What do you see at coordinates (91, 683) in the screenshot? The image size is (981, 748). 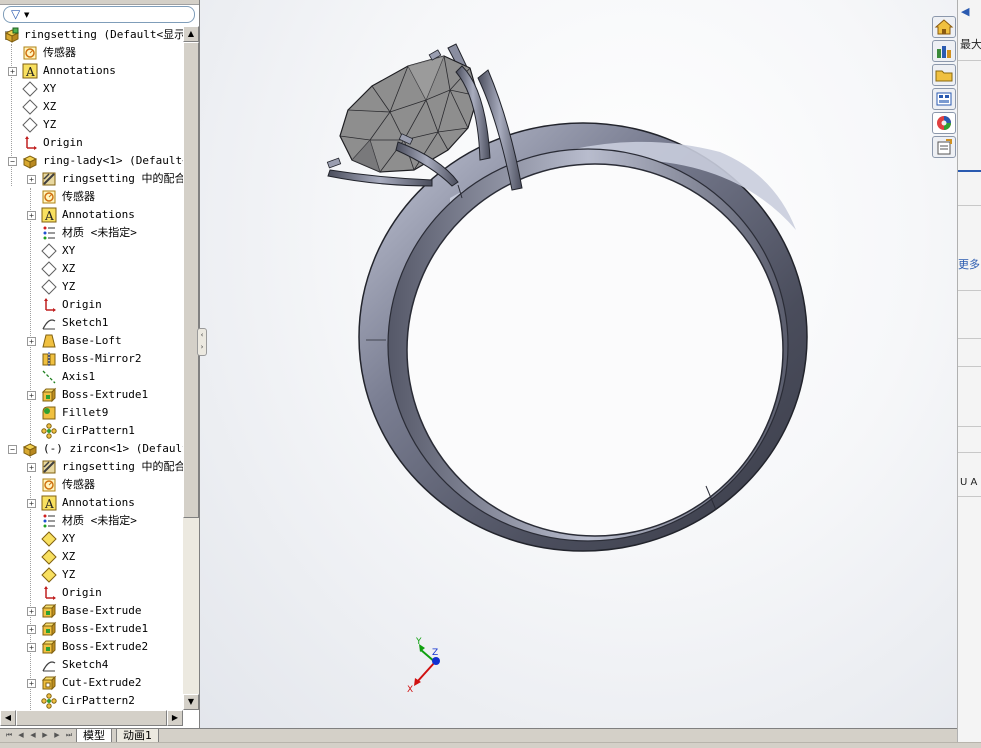 I see `tree-item: + Cut-Extrude2` at bounding box center [91, 683].